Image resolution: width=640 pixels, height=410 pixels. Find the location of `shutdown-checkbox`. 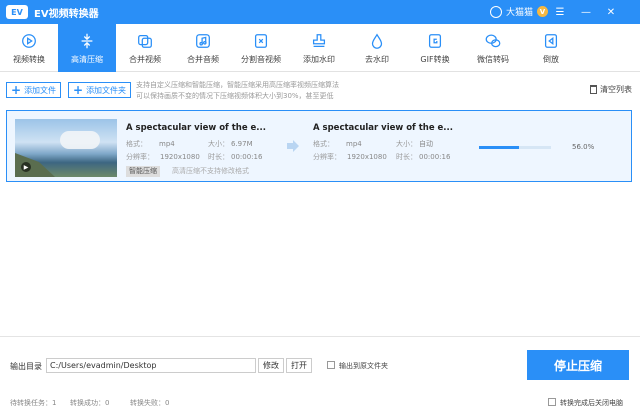

shutdown-checkbox is located at coordinates (552, 402).